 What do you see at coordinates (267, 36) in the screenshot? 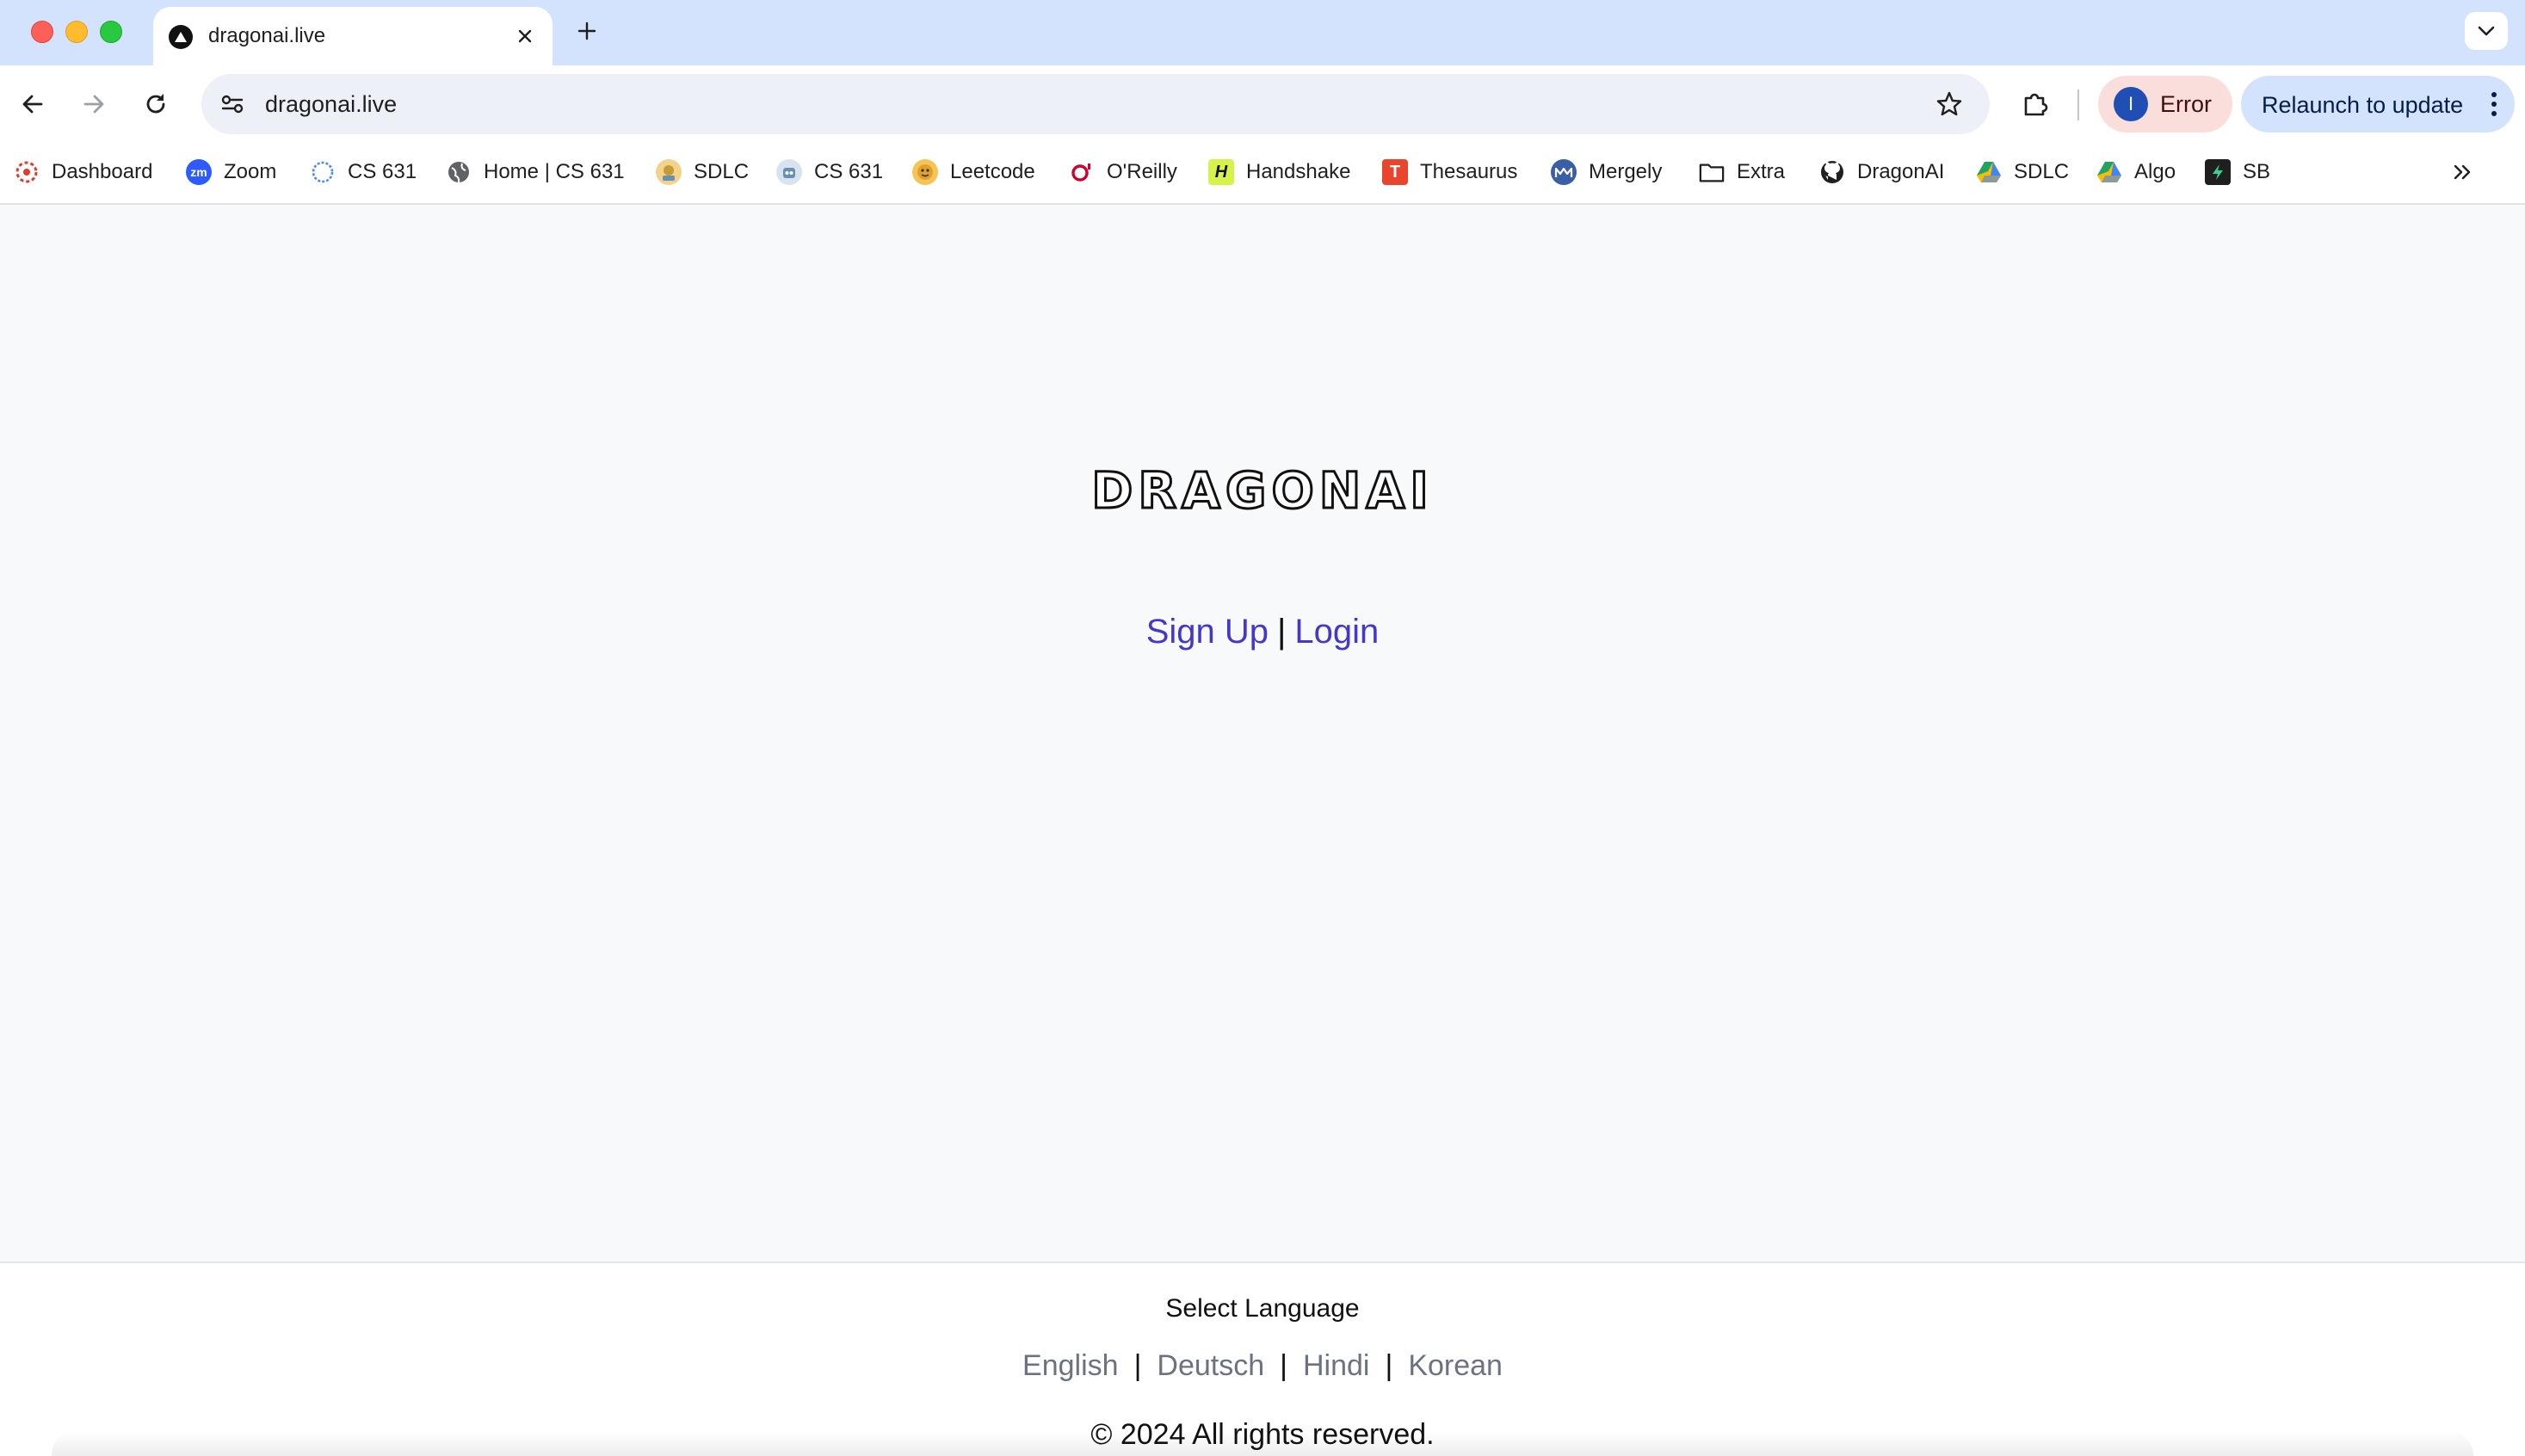
I see `tab-title: dragonai.live` at bounding box center [267, 36].